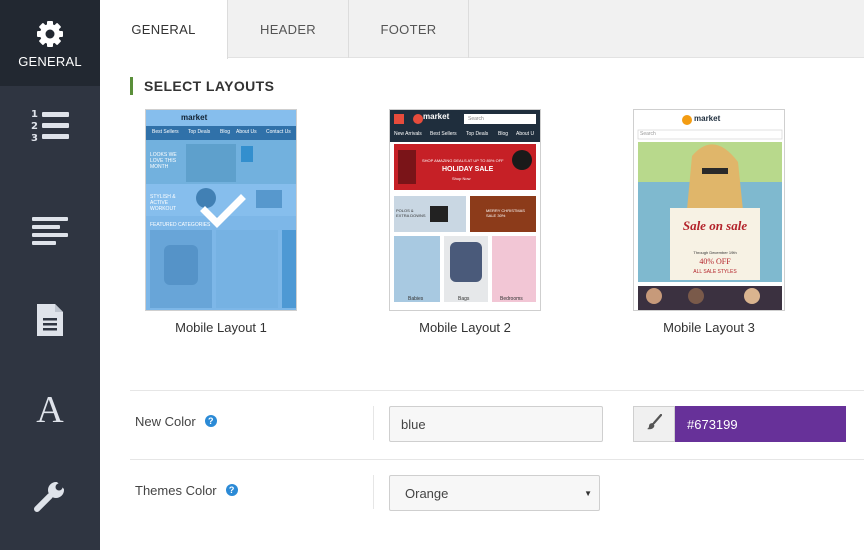 Image resolution: width=864 pixels, height=550 pixels. What do you see at coordinates (163, 161) in the screenshot?
I see `thumb-banner-text: LOOKS WE LOVE THIS MONTH` at bounding box center [163, 161].